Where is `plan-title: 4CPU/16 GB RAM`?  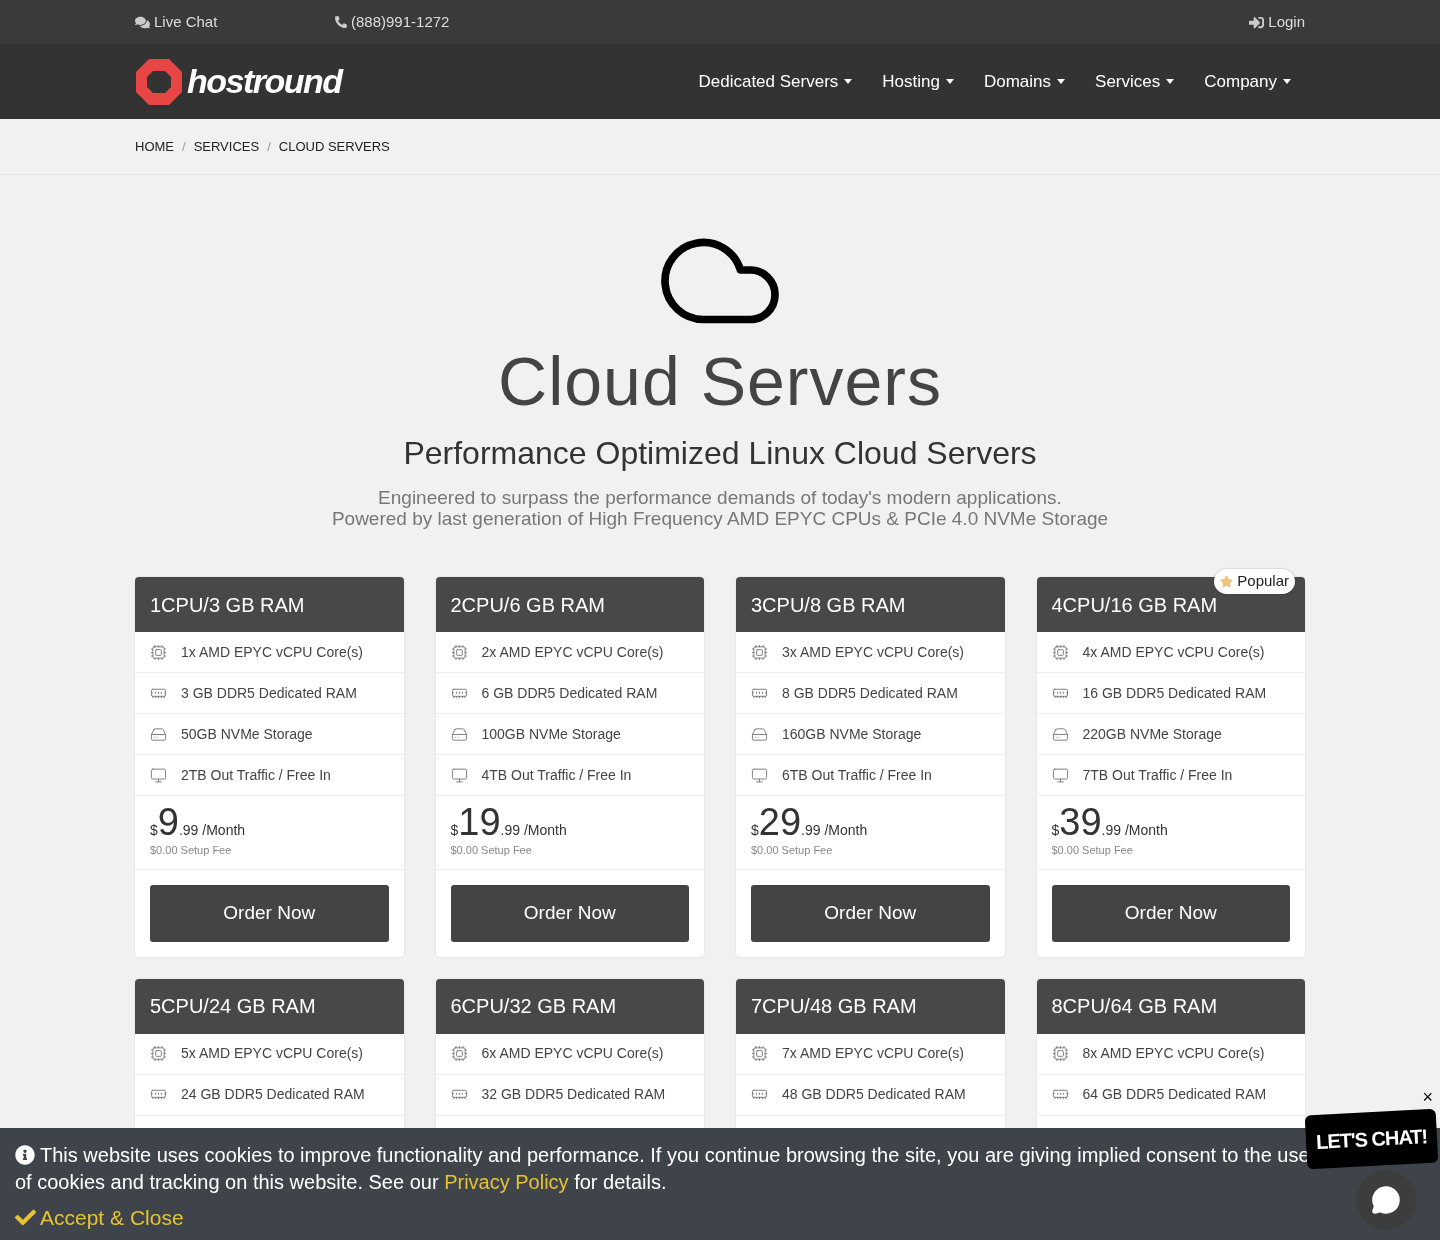 plan-title: 4CPU/16 GB RAM is located at coordinates (1134, 605).